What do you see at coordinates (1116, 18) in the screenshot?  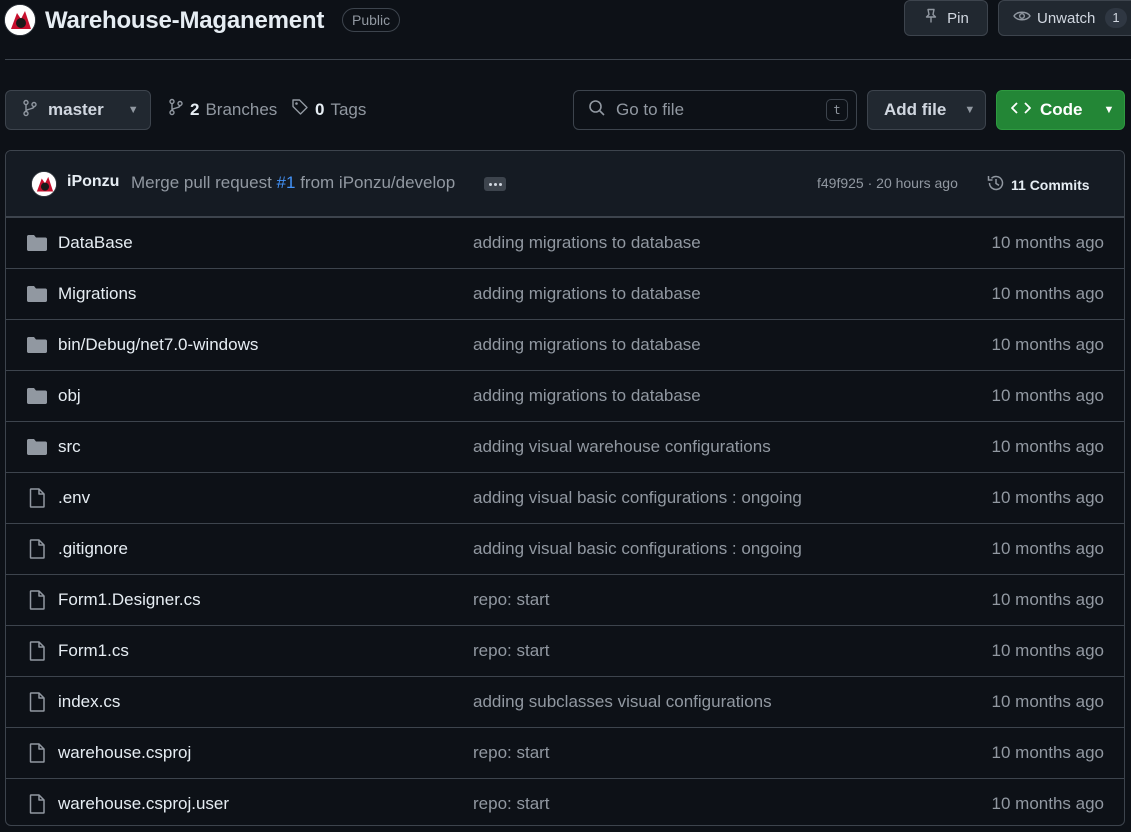 I see `watch-counter: 1` at bounding box center [1116, 18].